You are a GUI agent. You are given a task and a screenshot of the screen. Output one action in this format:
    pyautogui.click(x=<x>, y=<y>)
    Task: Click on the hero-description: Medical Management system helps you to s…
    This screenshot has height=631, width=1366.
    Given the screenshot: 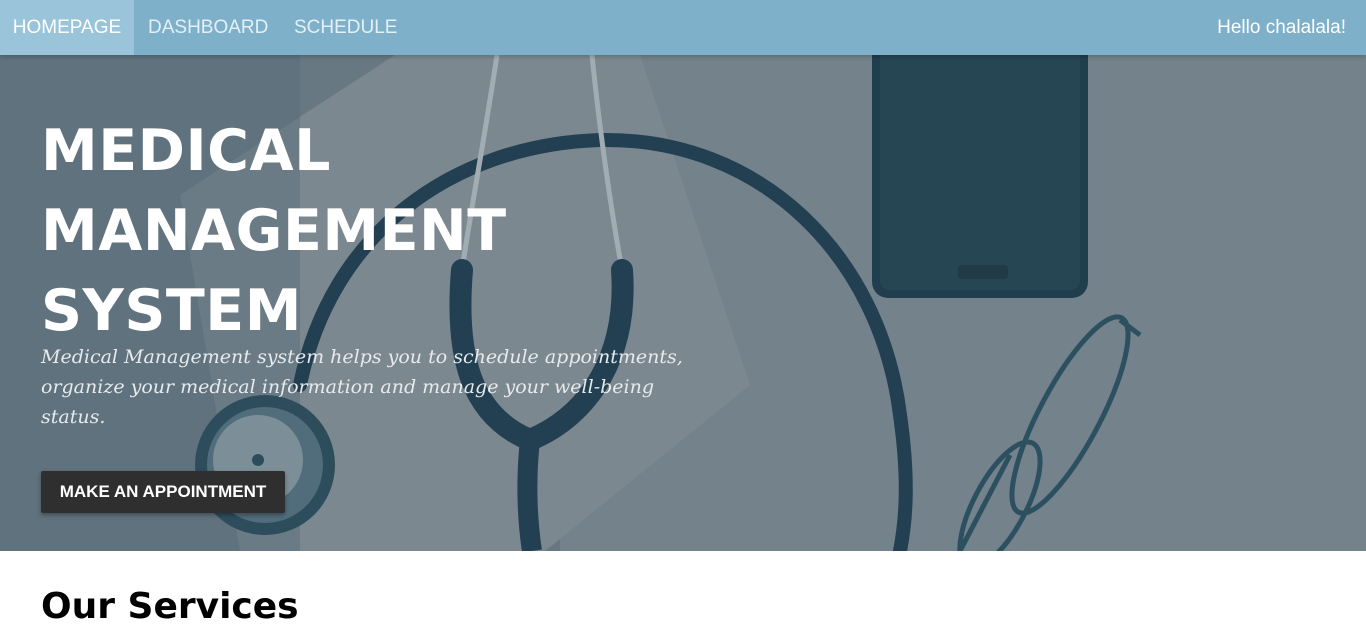 What is the action you would take?
    pyautogui.click(x=362, y=387)
    